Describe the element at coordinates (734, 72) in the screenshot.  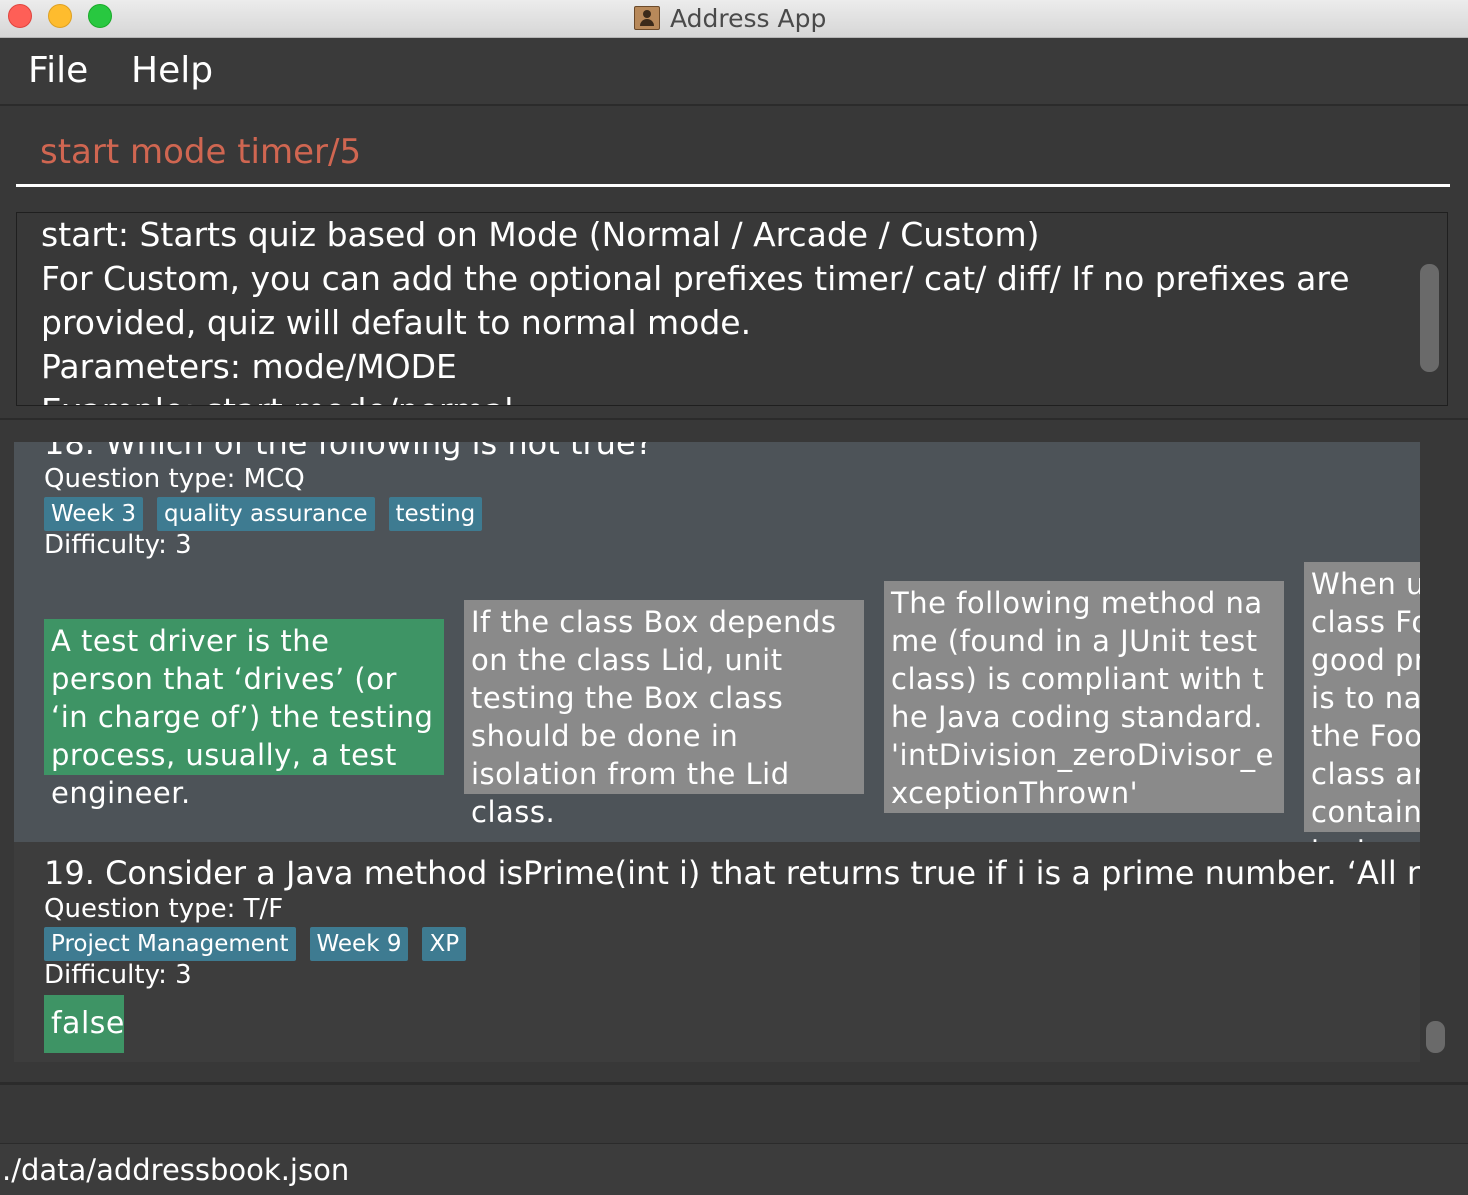
I see `menu-bar: File Help` at that location.